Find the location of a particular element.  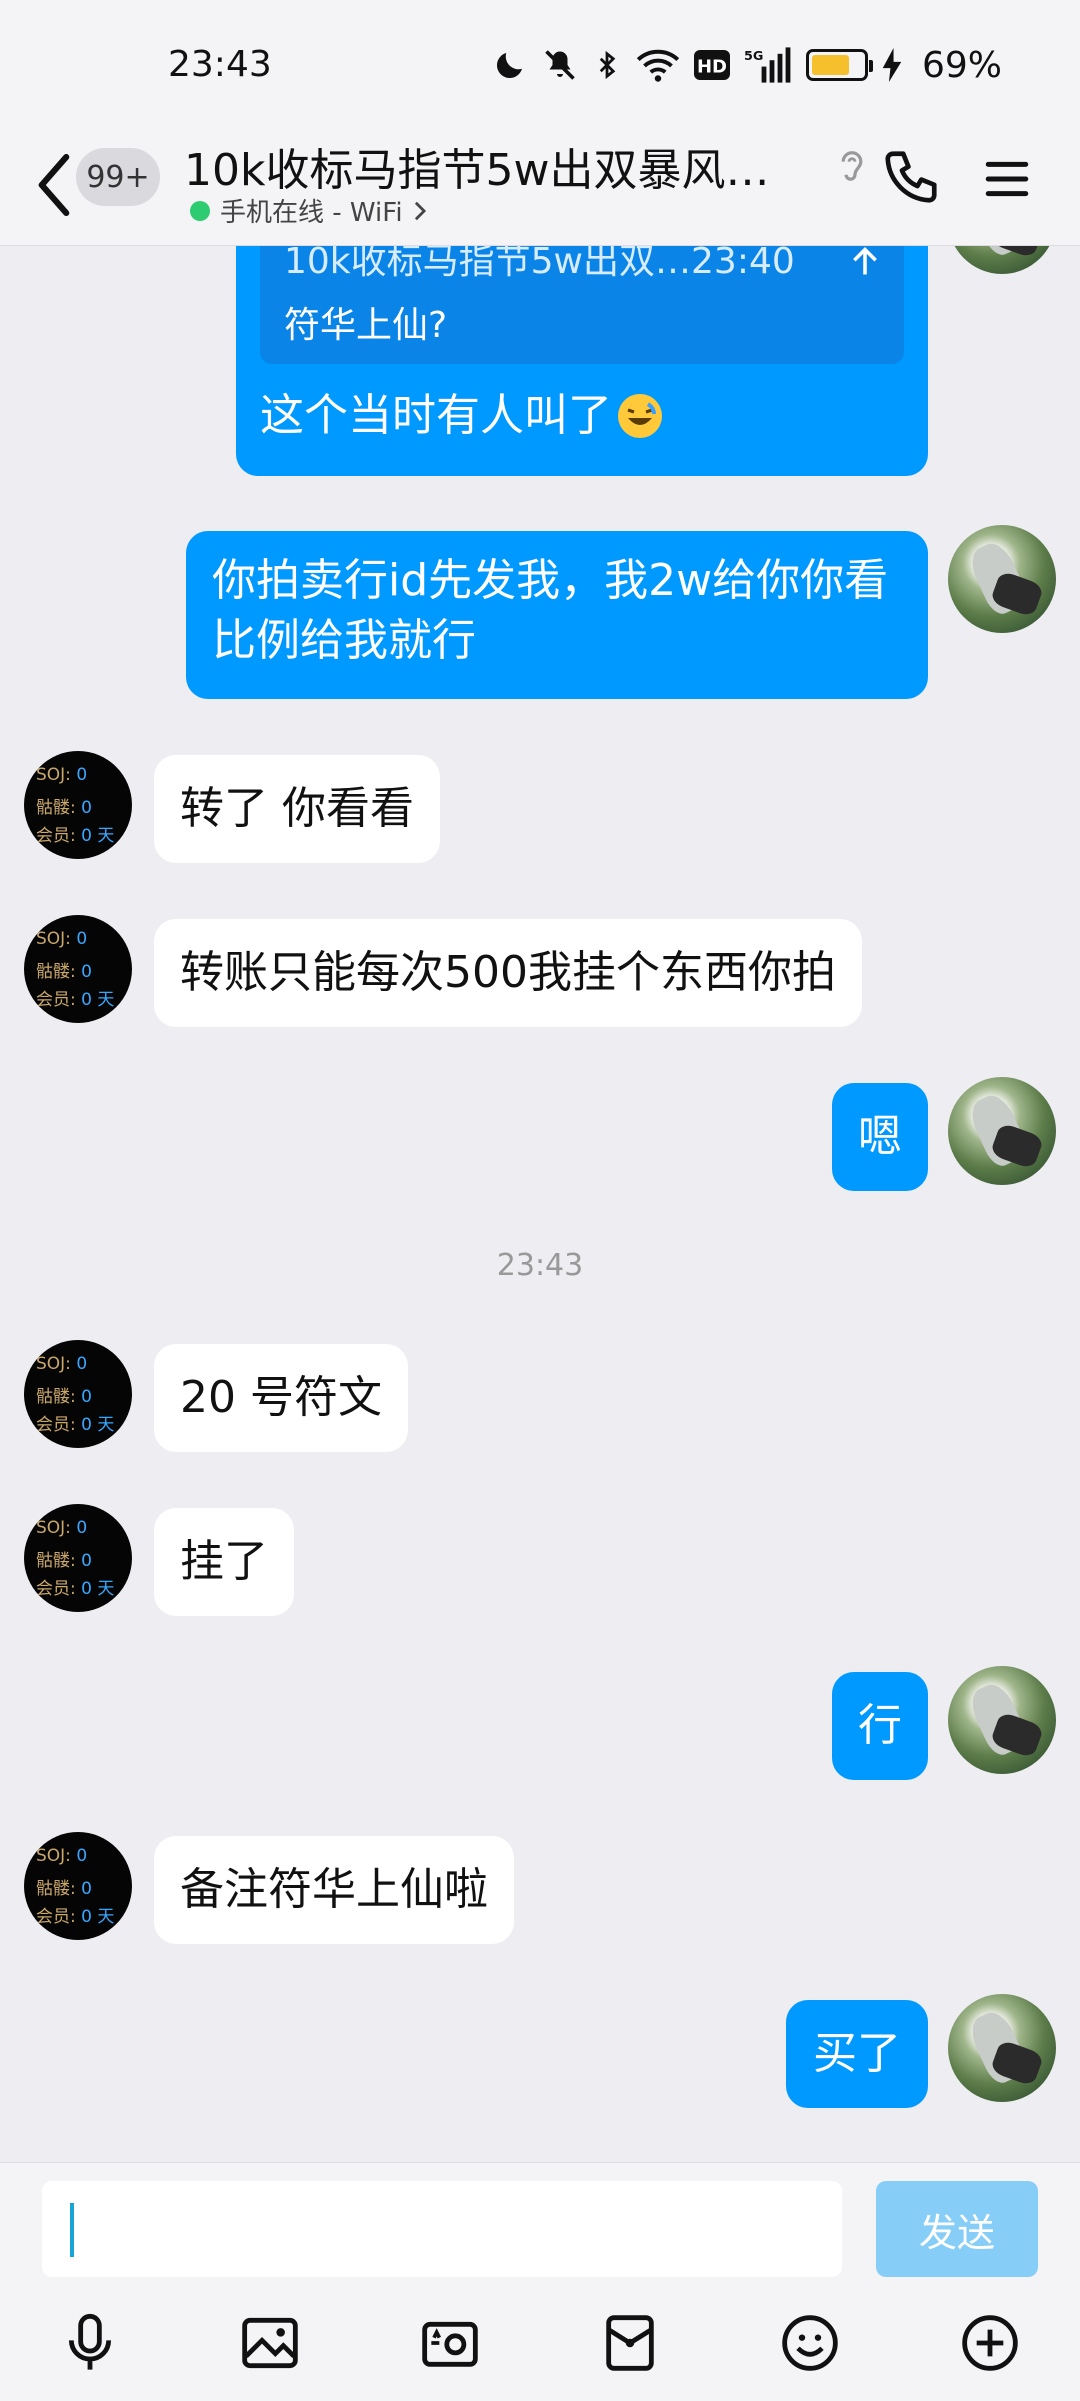

mute-icon is located at coordinates (560, 65).